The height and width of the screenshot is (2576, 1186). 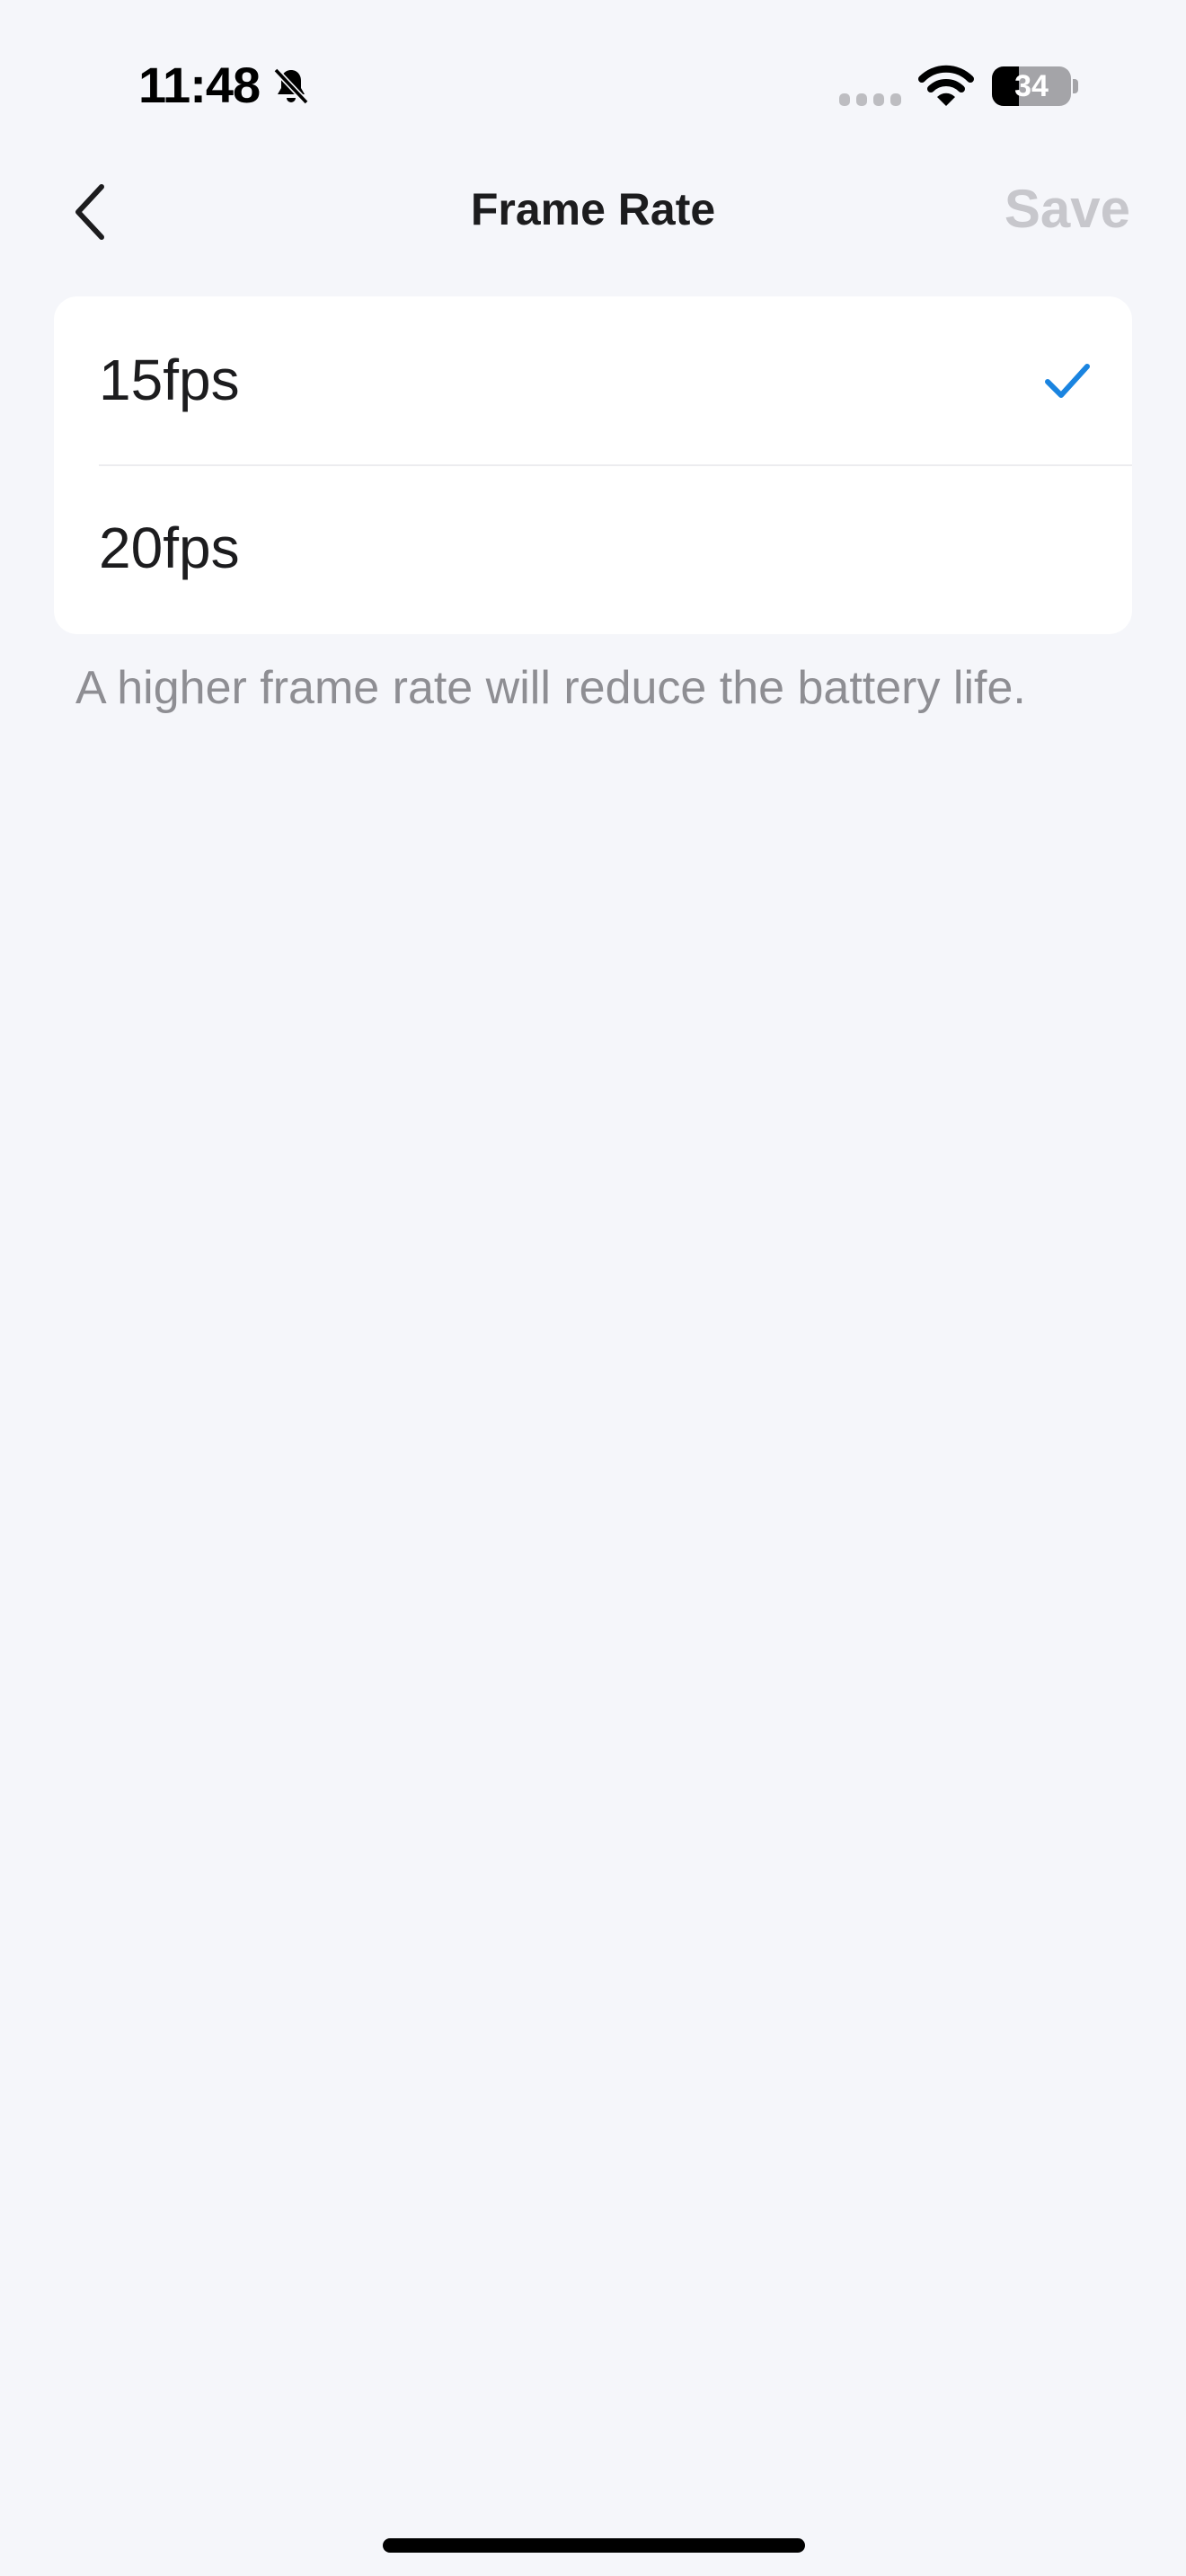 What do you see at coordinates (594, 2545) in the screenshot?
I see `home-indicator` at bounding box center [594, 2545].